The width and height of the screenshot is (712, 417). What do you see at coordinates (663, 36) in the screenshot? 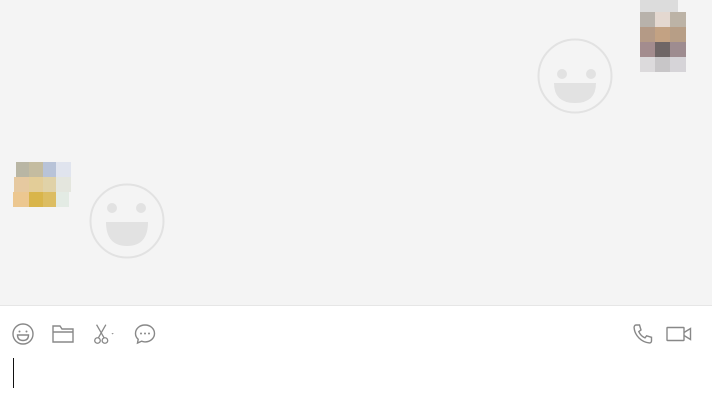
I see `self-avatar` at bounding box center [663, 36].